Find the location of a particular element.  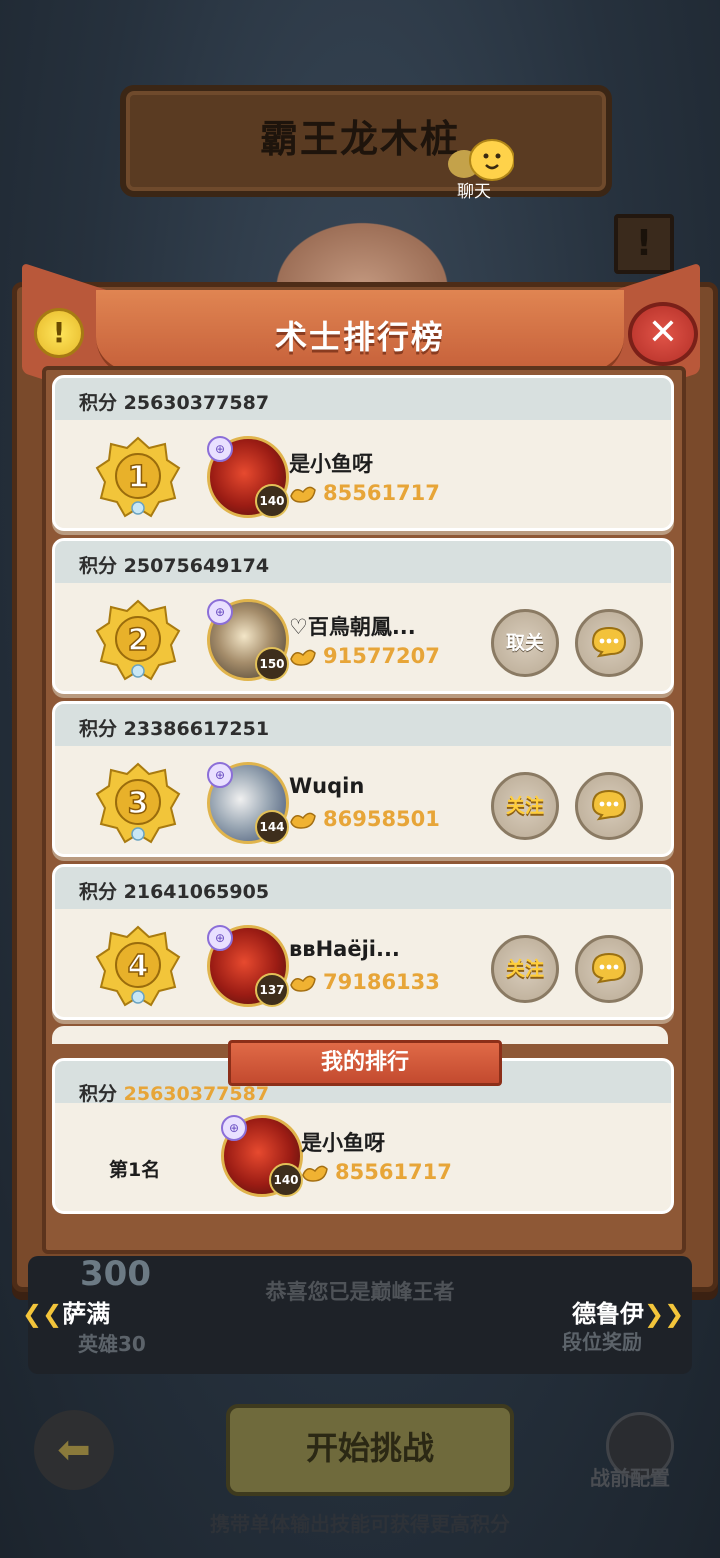

rank-number: 4 is located at coordinates (138, 966).